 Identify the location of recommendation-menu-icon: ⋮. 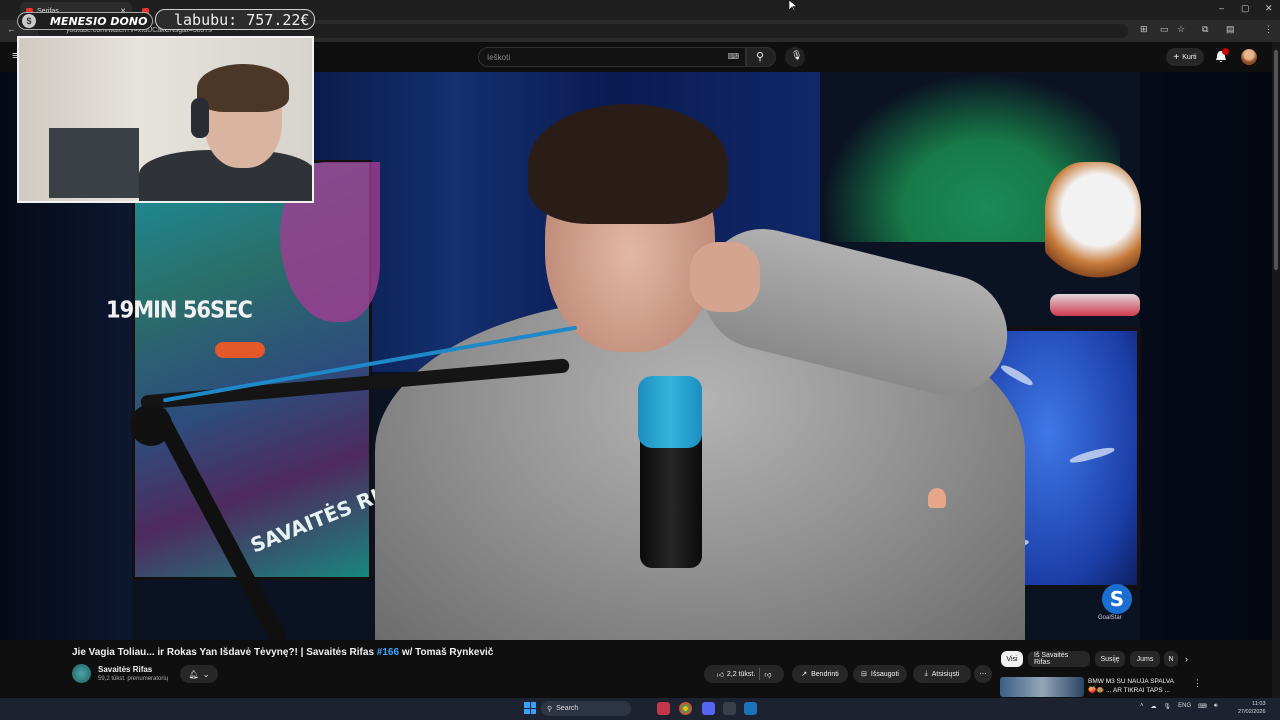
(1197, 683).